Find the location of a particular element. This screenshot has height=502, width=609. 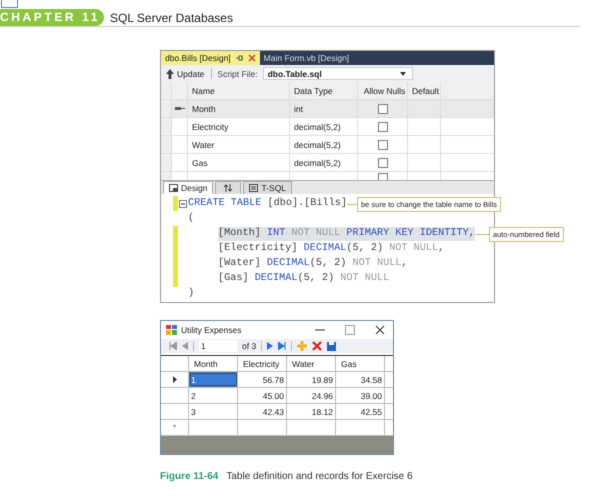

design-icon is located at coordinates (173, 188).